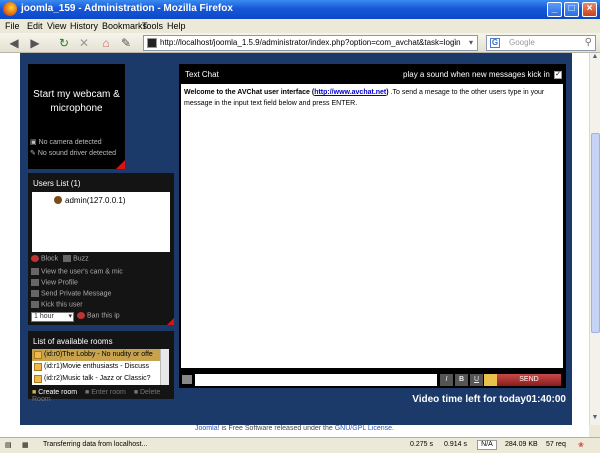  I want to click on delete-room-icon: ■, so click(136, 392).